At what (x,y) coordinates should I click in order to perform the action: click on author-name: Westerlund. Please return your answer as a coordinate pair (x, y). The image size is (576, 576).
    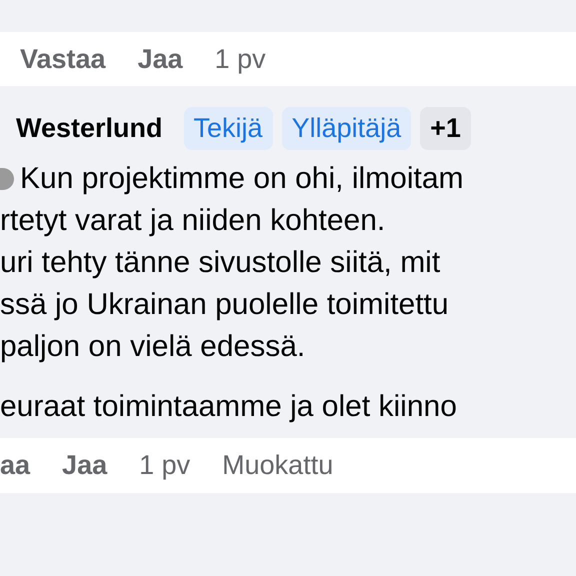
    Looking at the image, I should click on (89, 128).